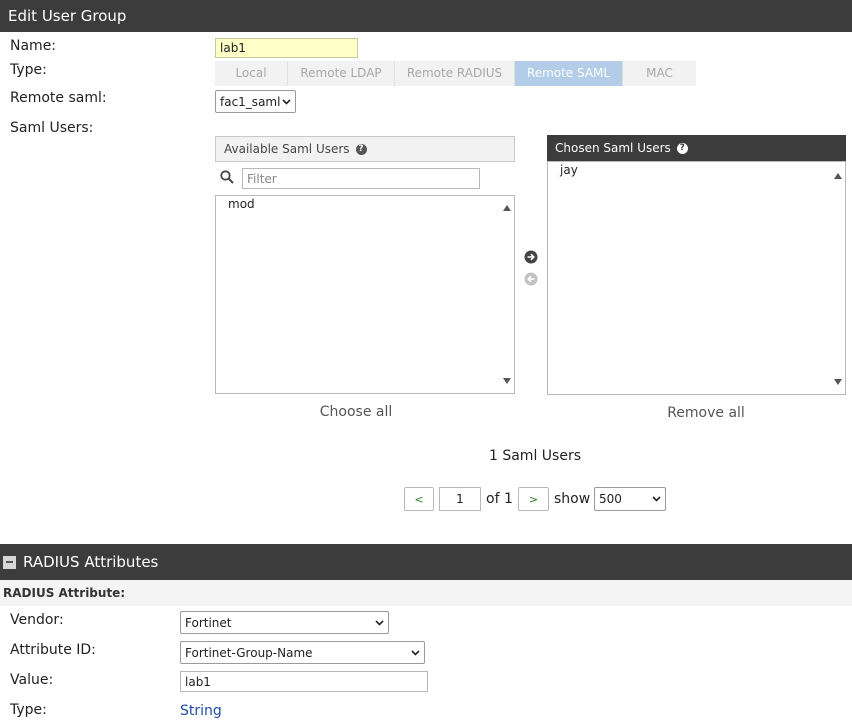 Image resolution: width=852 pixels, height=723 pixels. Describe the element at coordinates (499, 499) in the screenshot. I see `page-of-text: of 1` at that location.